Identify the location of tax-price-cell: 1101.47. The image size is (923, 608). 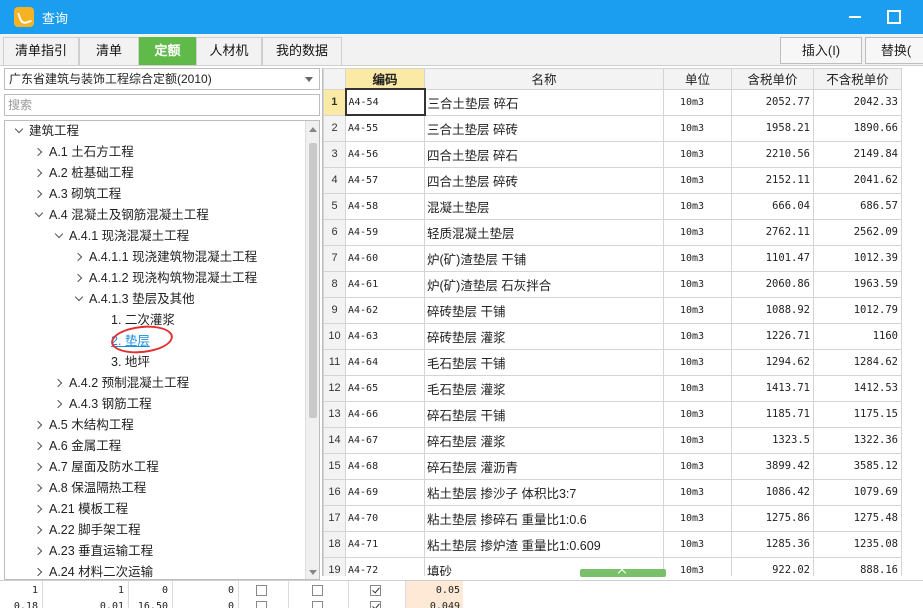
(772, 258).